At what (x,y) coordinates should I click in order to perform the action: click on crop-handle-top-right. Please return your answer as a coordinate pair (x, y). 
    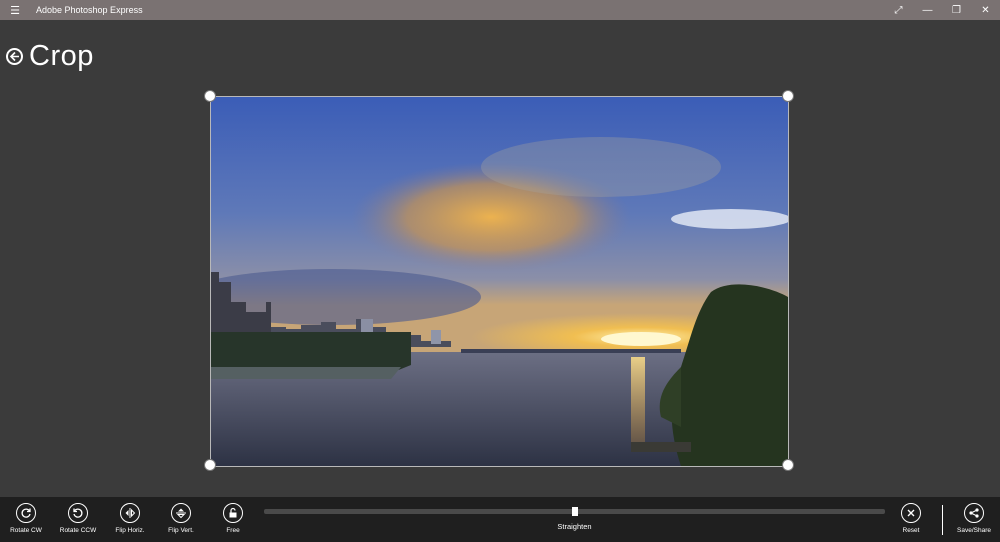
    Looking at the image, I should click on (788, 96).